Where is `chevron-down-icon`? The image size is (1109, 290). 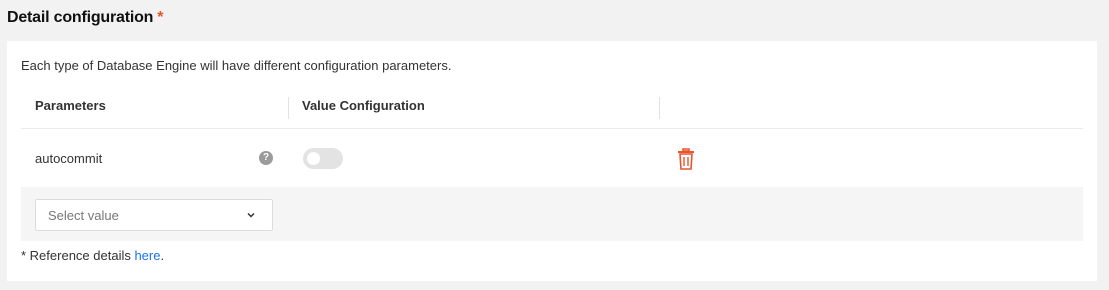 chevron-down-icon is located at coordinates (251, 215).